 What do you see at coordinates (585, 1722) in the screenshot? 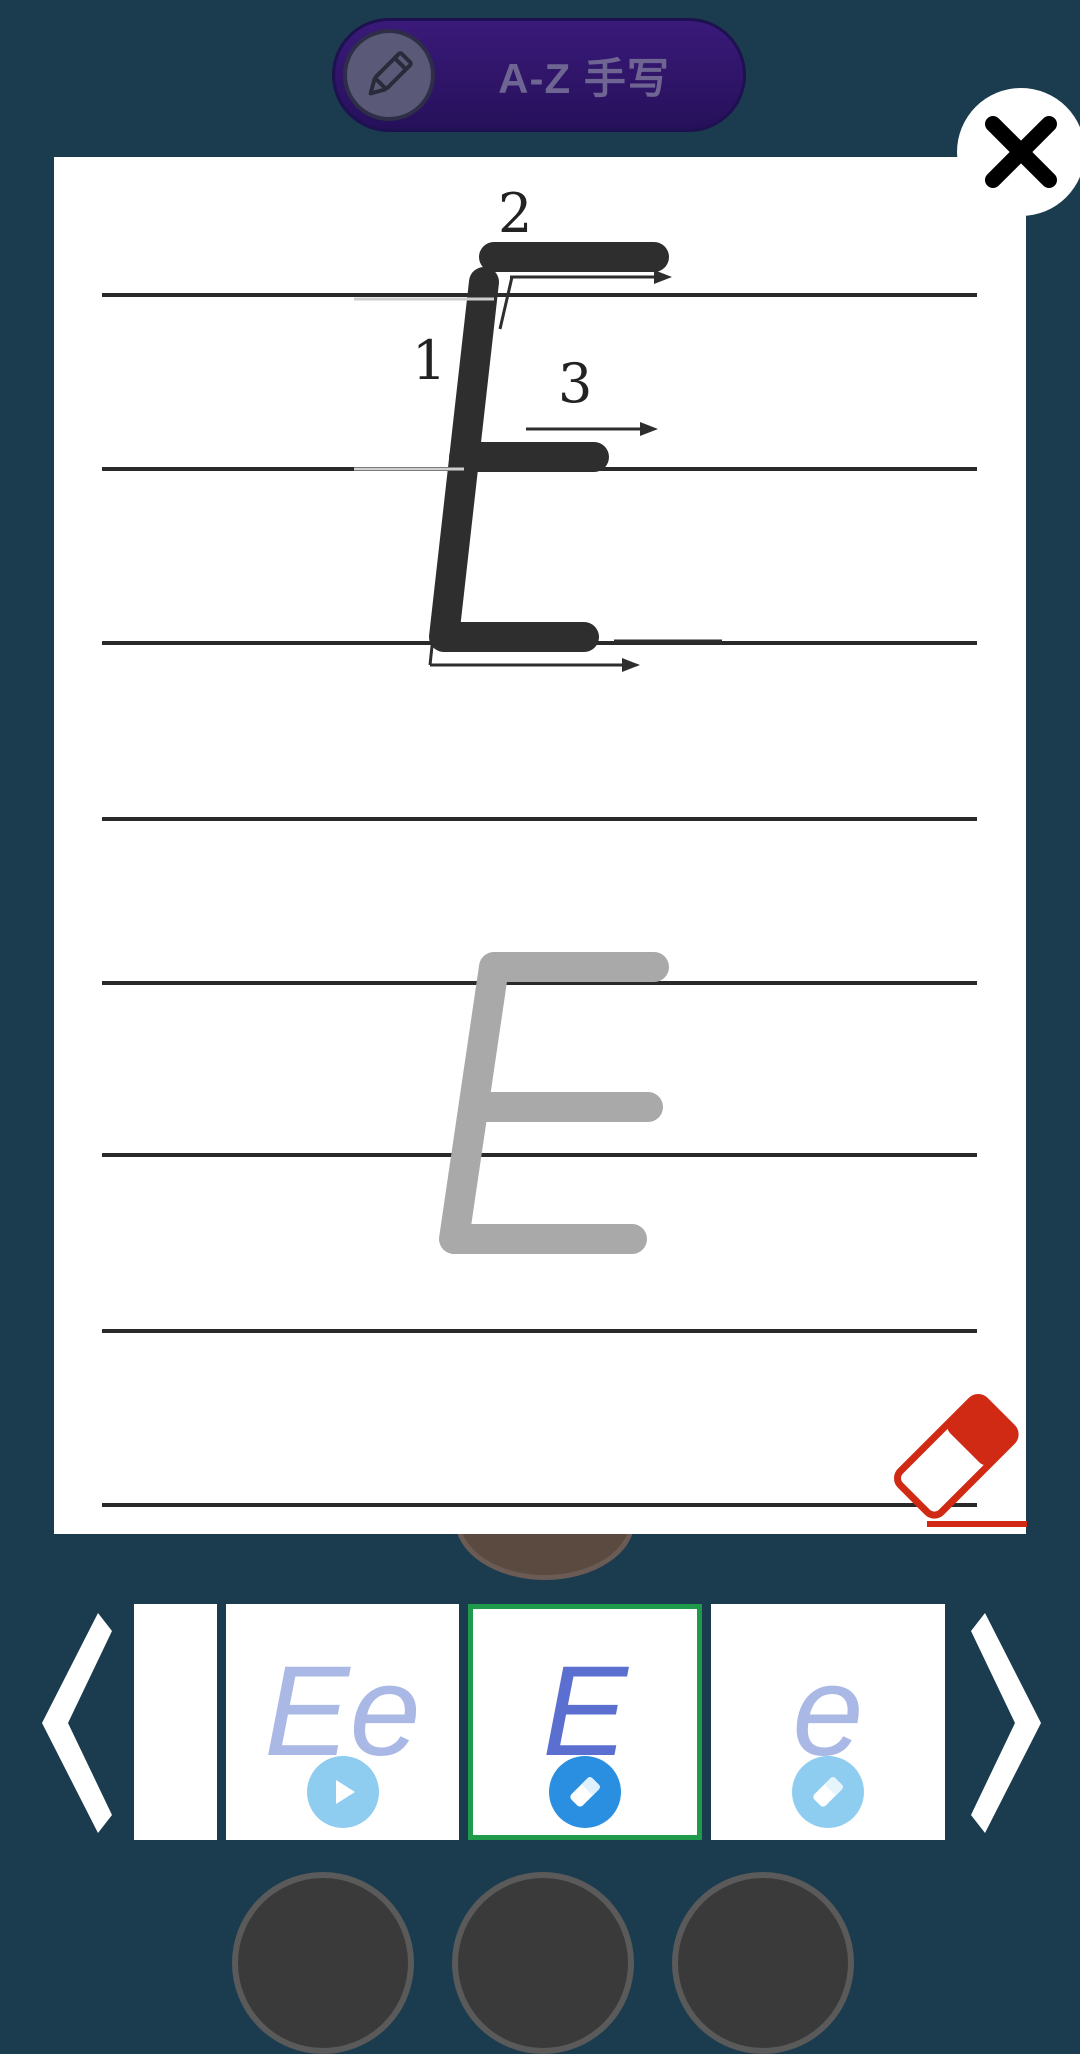
I see `carousel-item-selected: E` at bounding box center [585, 1722].